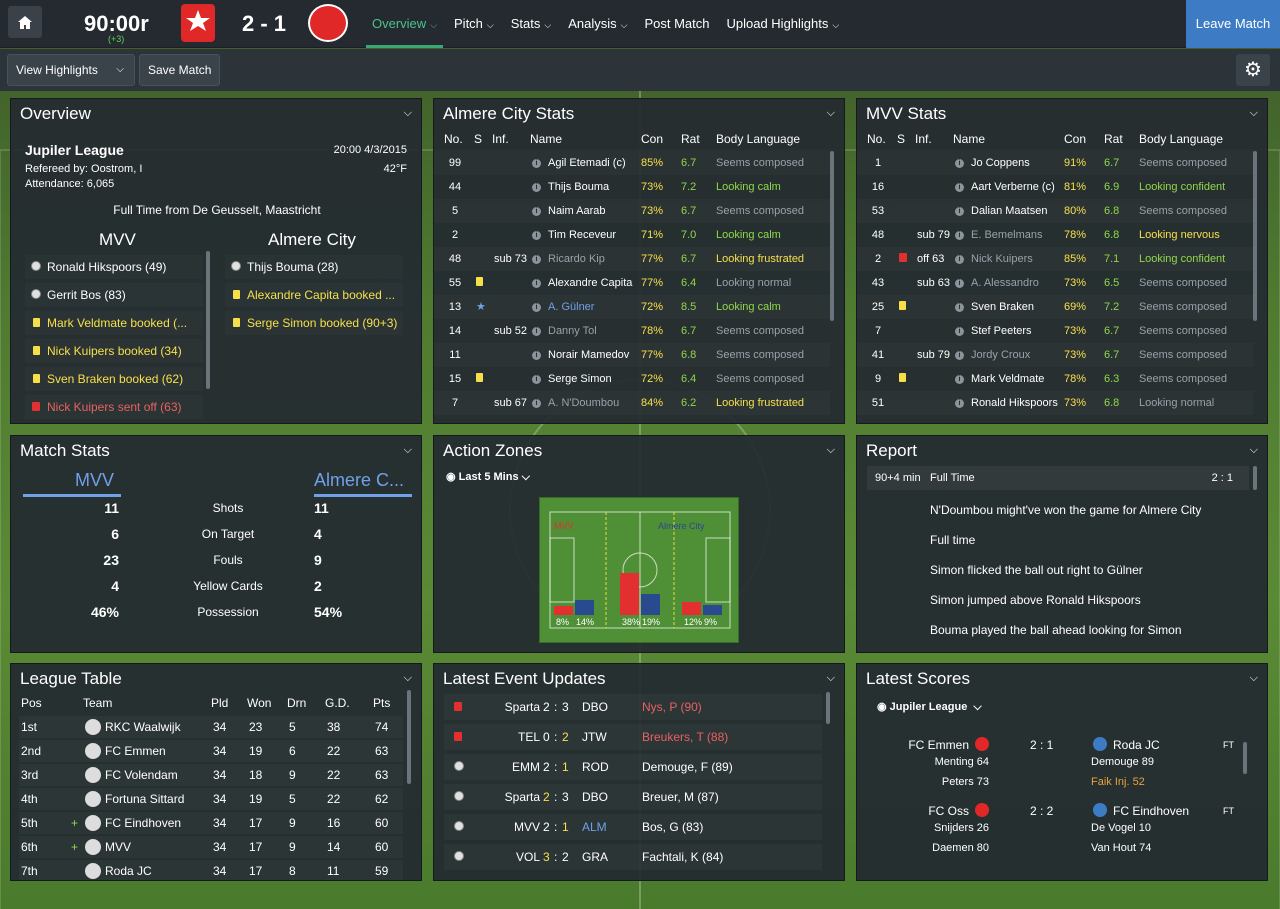 Image resolution: width=1280 pixels, height=909 pixels. I want to click on player-name: Dalian Maatsen, so click(1009, 211).